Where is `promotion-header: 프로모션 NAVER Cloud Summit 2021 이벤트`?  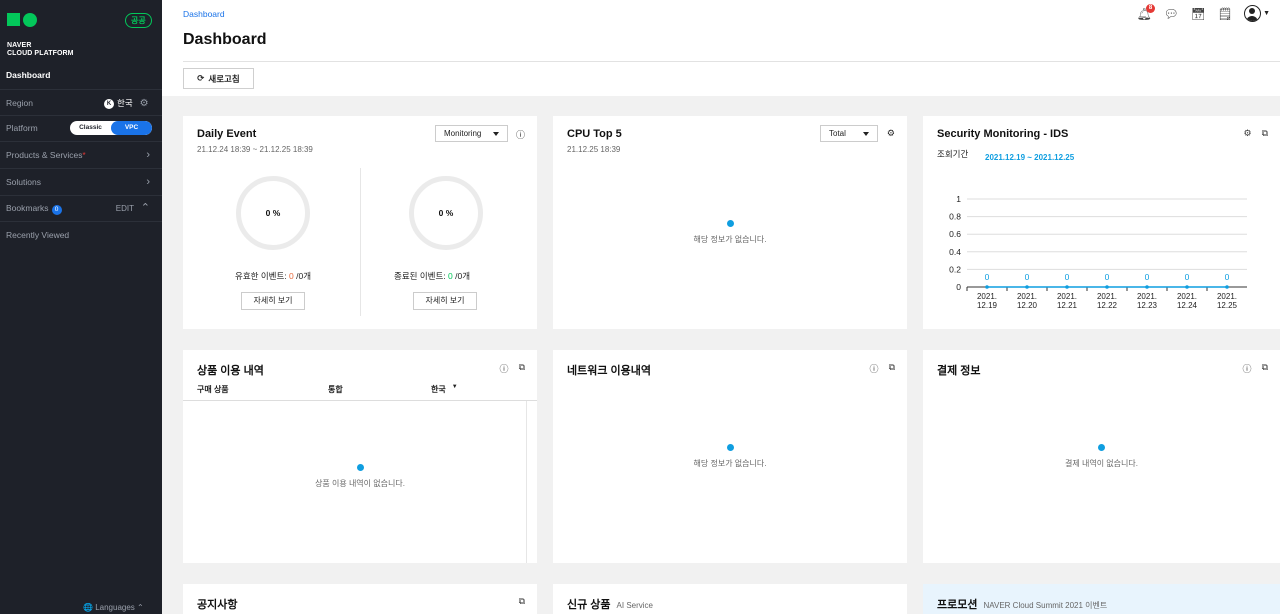
promotion-header: 프로모션 NAVER Cloud Summit 2021 이벤트 is located at coordinates (1022, 604).